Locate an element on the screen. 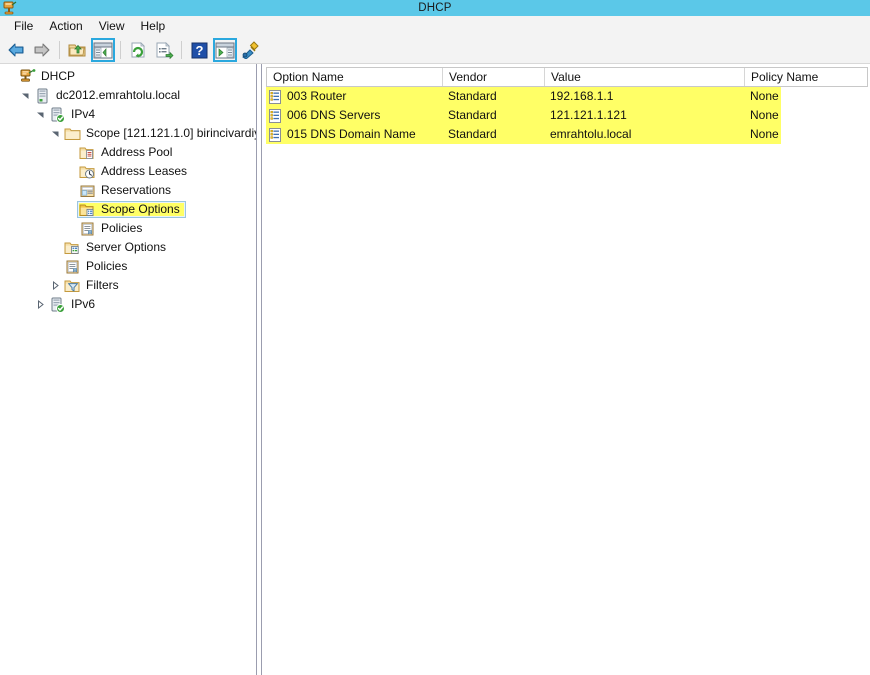 This screenshot has width=870, height=675. back-button is located at coordinates (16, 50).